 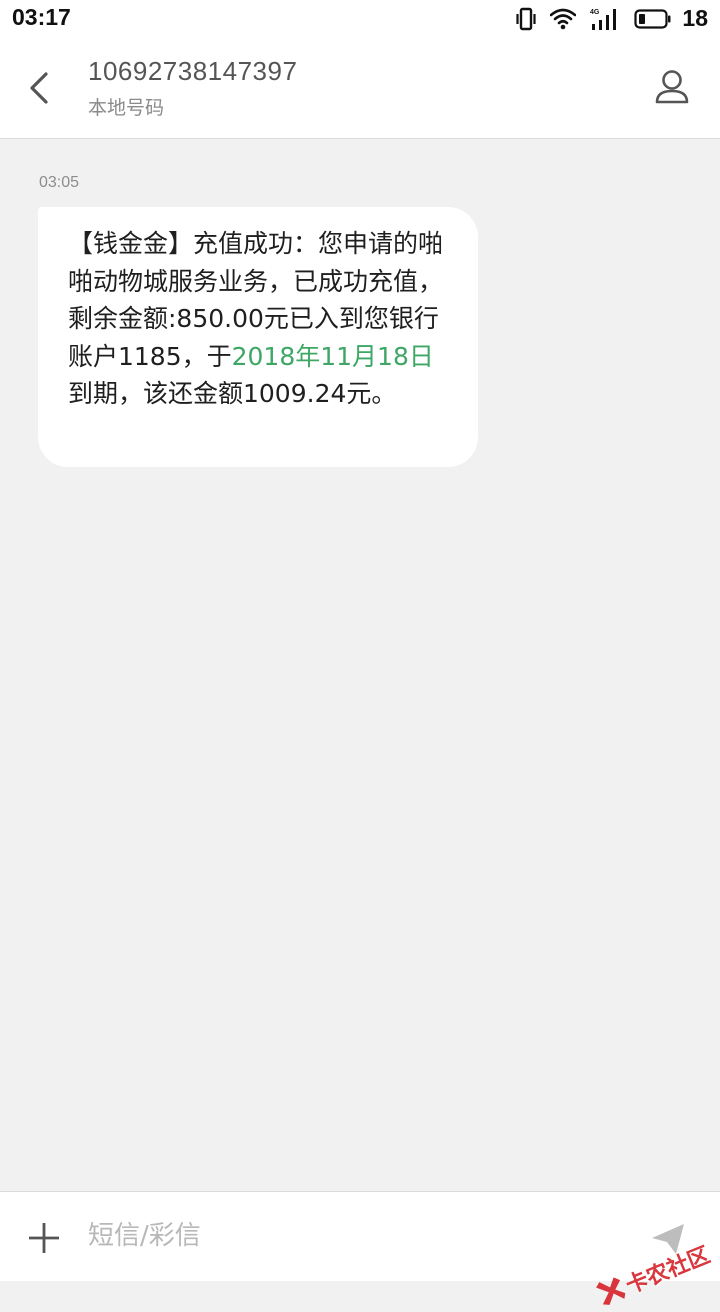 I want to click on message-text-end: 到期，该还金额1009.24元。, so click(x=232, y=393).